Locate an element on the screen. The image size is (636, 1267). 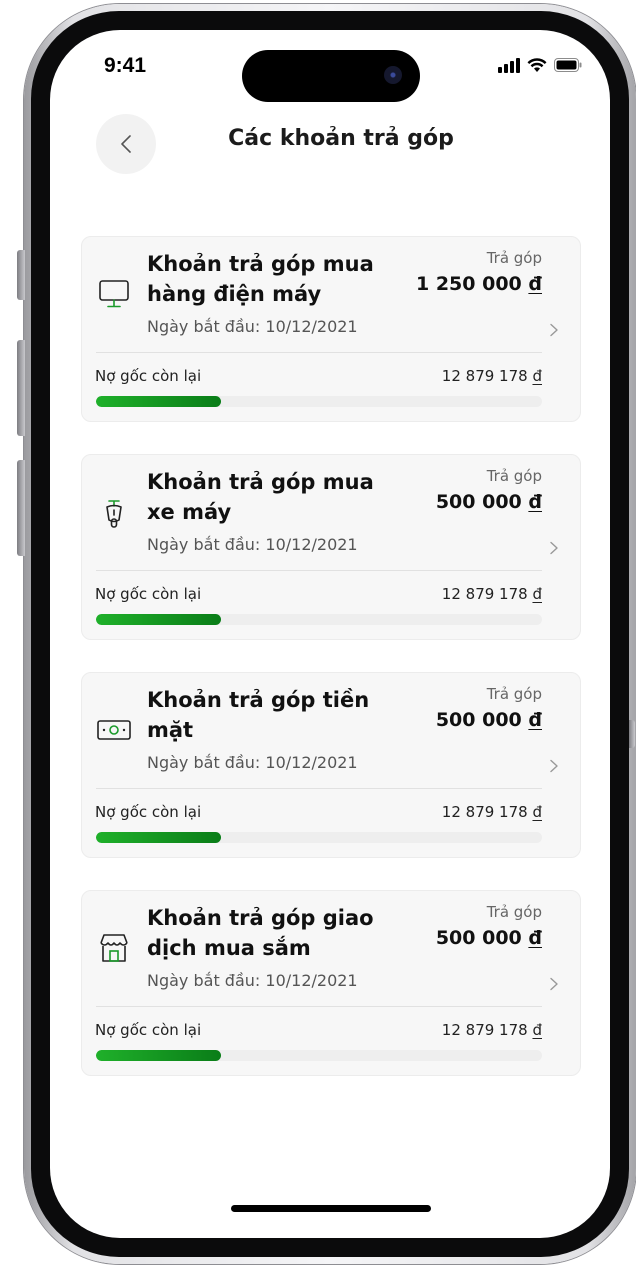
side-button is located at coordinates (632, 734).